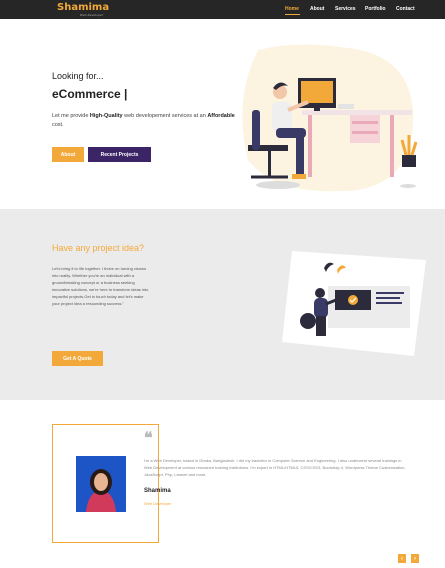 This screenshot has width=445, height=568. I want to click on profile-photo, so click(101, 484).